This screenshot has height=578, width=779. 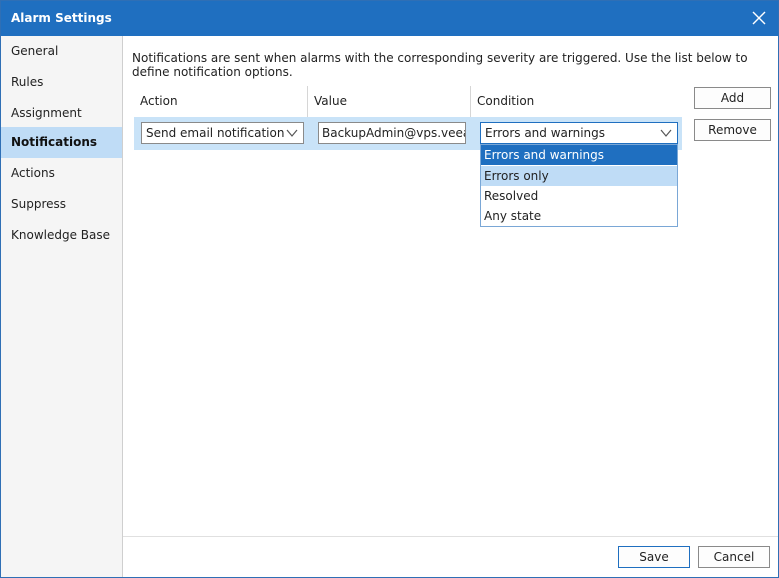 I want to click on title-bar: Alarm Settings, so click(x=389, y=18).